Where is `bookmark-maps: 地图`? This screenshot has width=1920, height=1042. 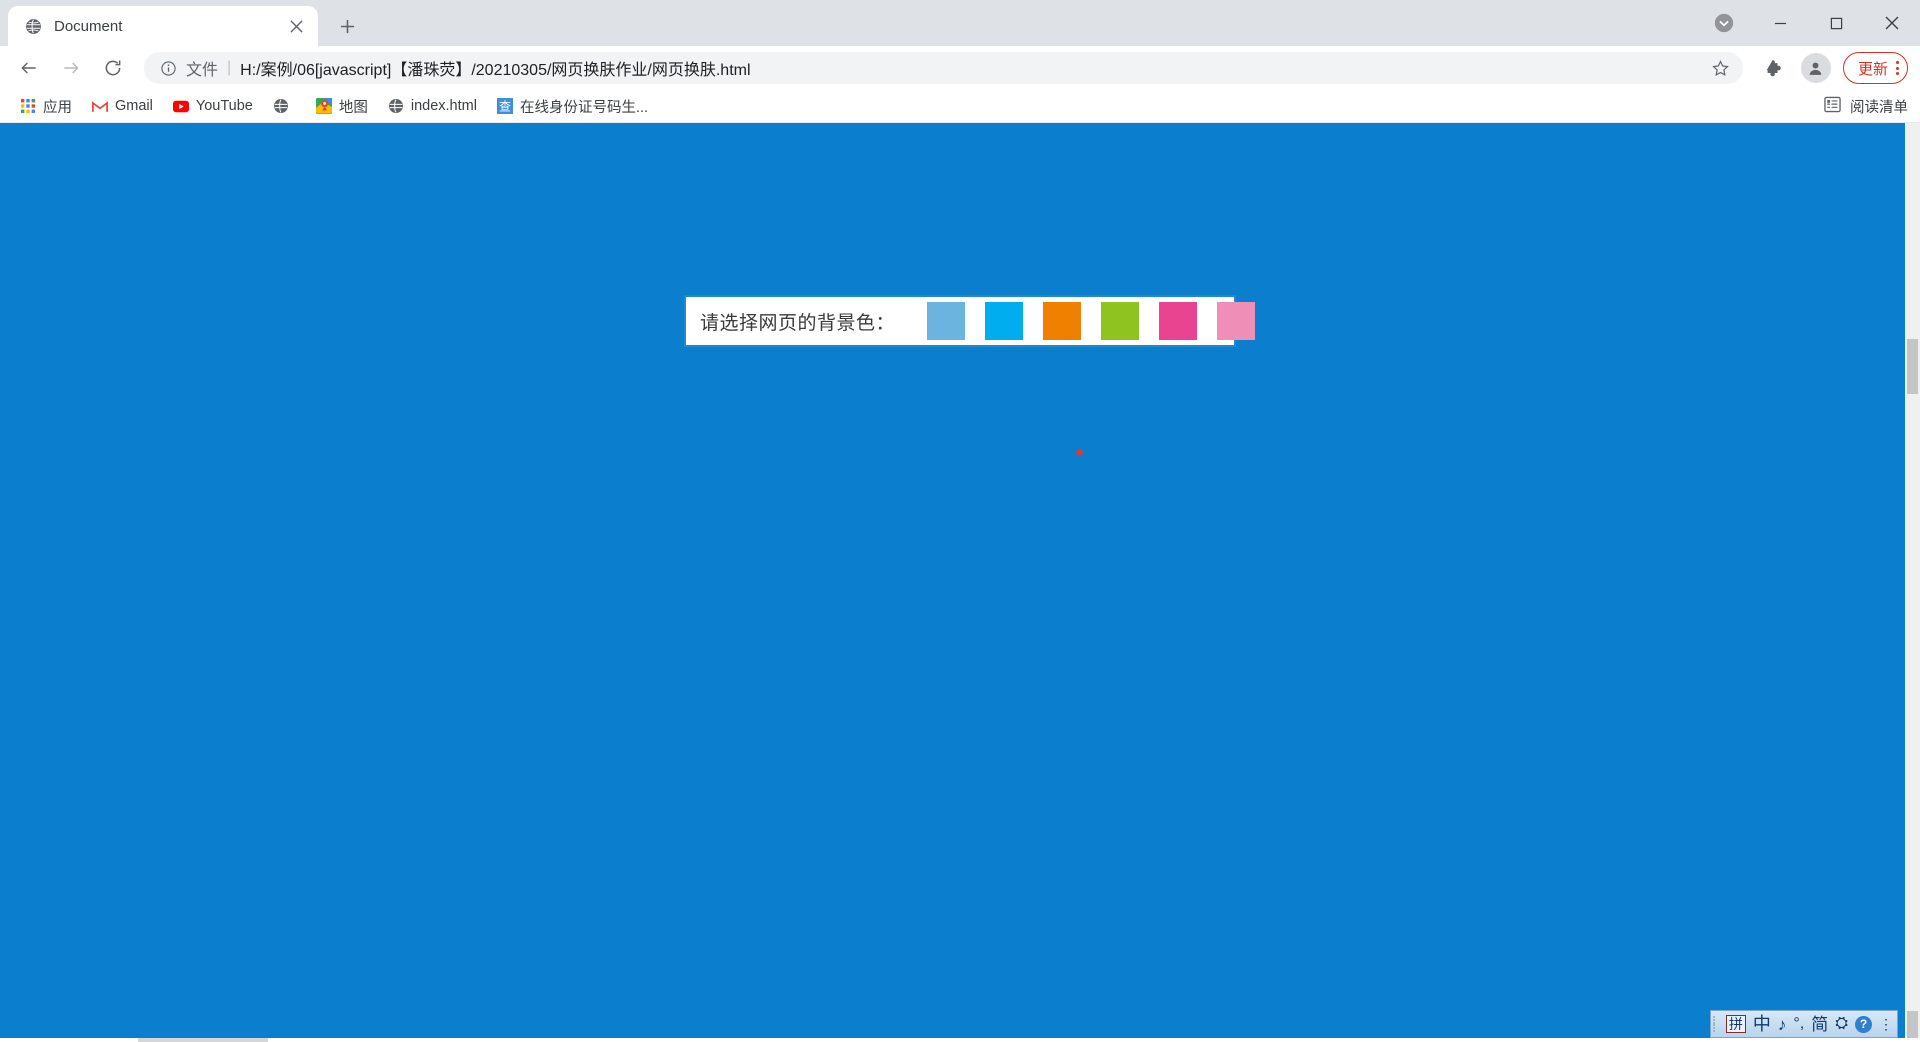
bookmark-maps: 地图 is located at coordinates (342, 106).